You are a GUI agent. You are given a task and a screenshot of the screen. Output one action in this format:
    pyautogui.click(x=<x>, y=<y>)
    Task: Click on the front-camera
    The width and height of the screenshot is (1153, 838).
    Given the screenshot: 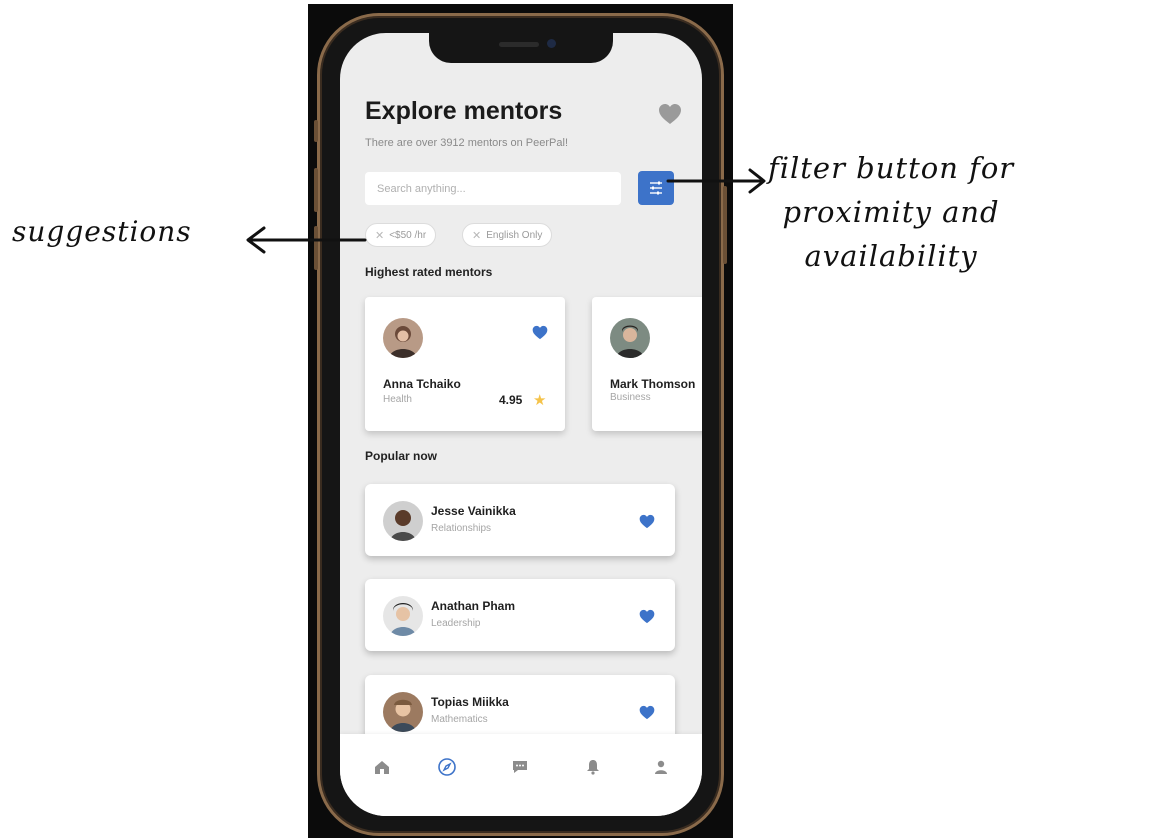 What is the action you would take?
    pyautogui.click(x=551, y=43)
    